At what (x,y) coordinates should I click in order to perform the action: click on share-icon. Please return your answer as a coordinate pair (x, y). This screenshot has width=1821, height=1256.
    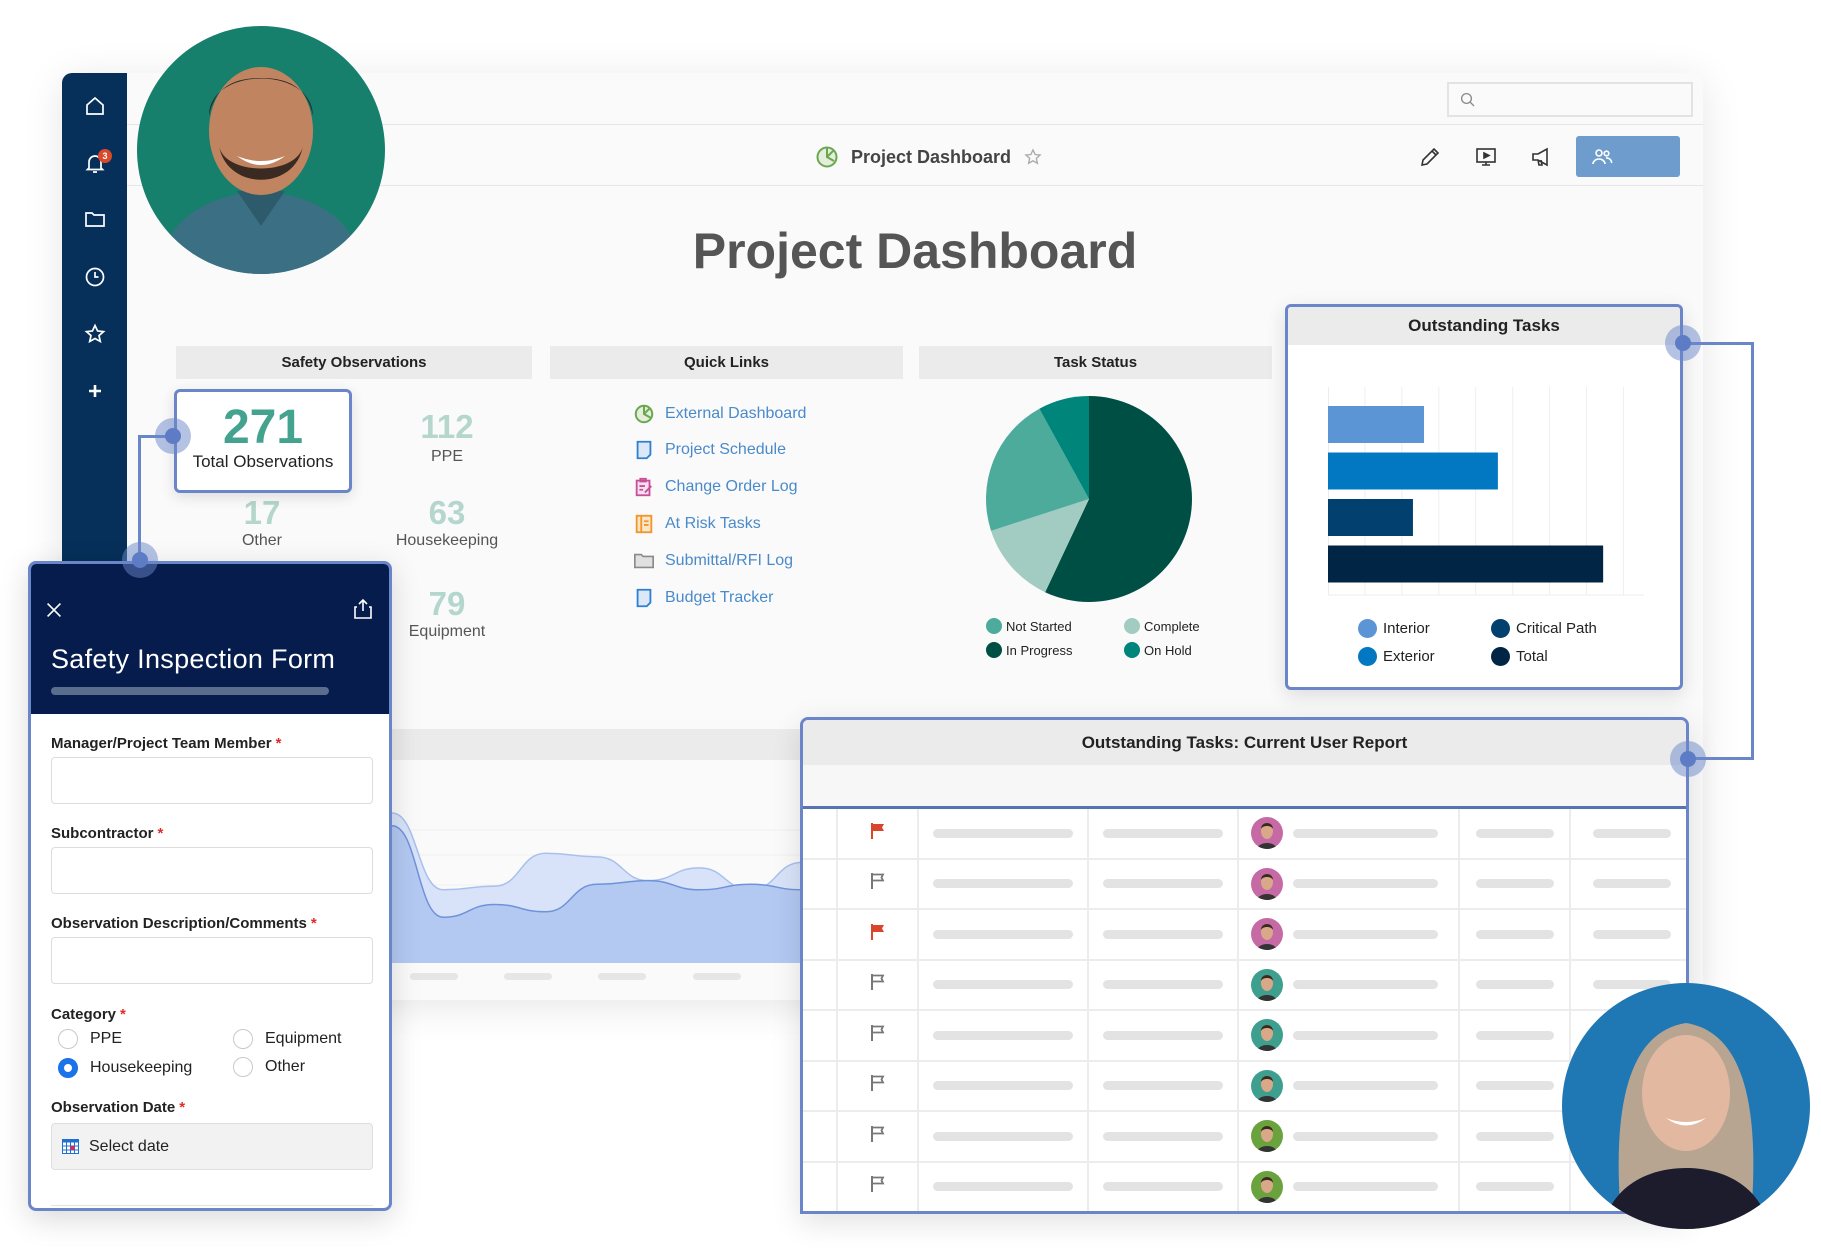
    Looking at the image, I should click on (363, 609).